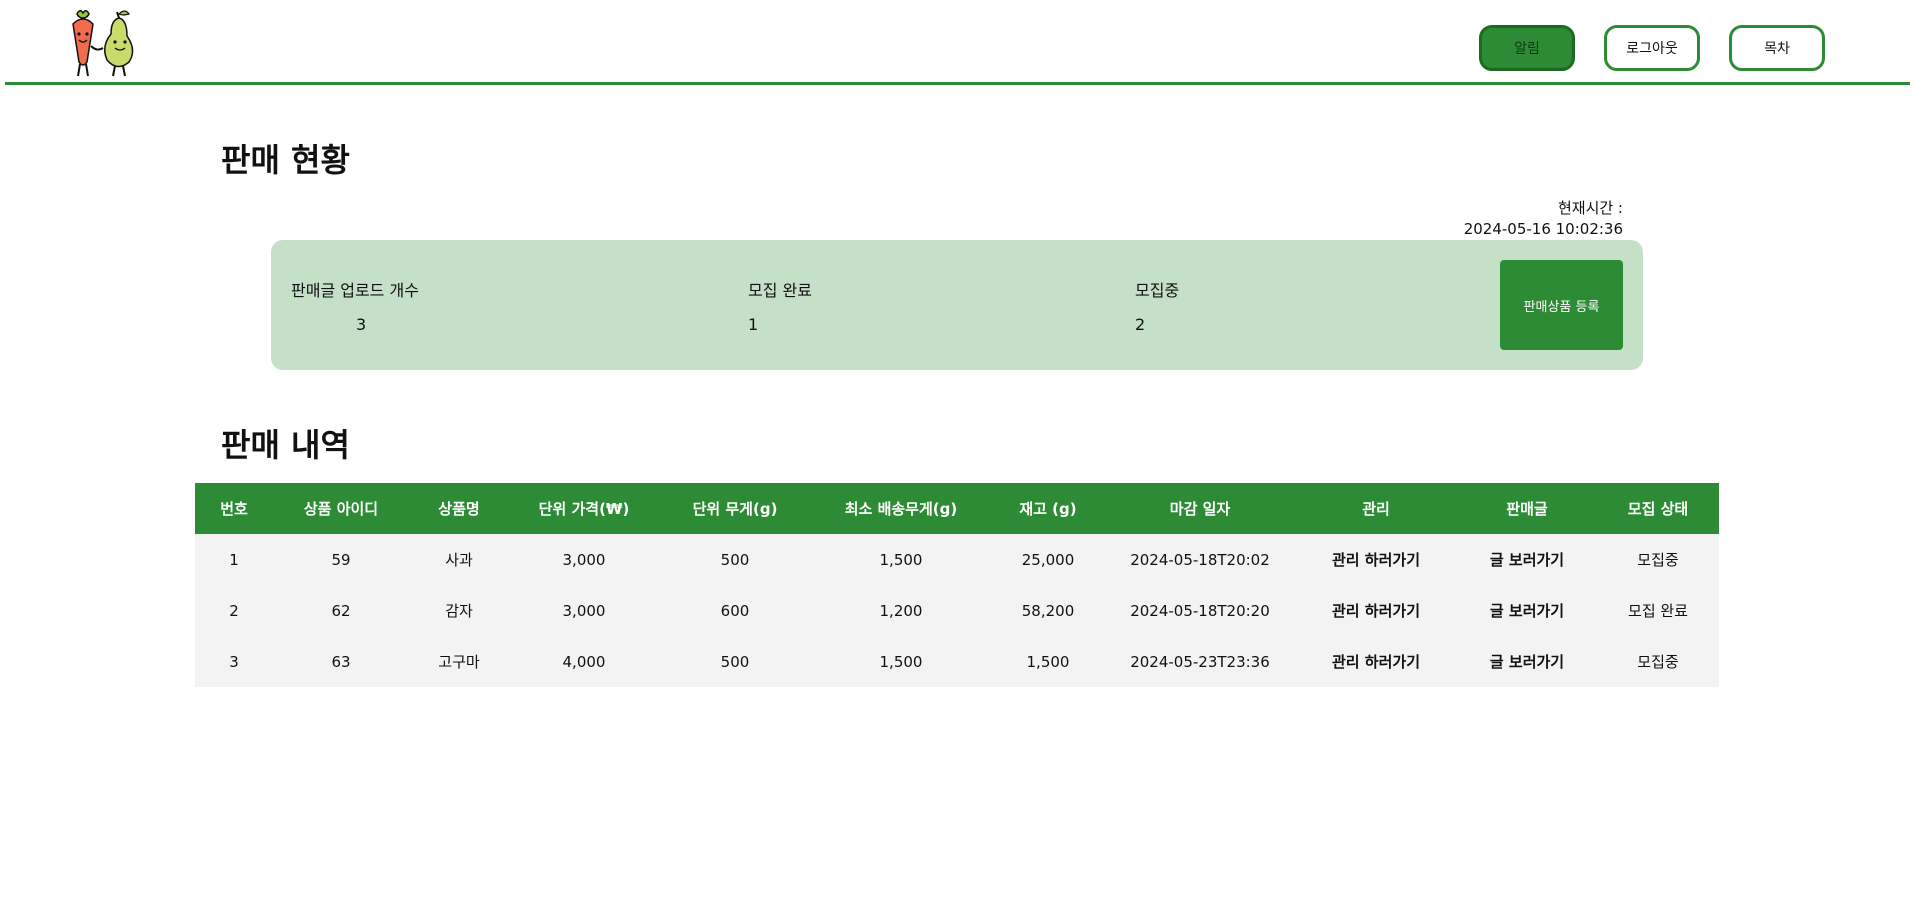 The width and height of the screenshot is (1917, 924). I want to click on cell-stock: 58,200, so click(1048, 610).